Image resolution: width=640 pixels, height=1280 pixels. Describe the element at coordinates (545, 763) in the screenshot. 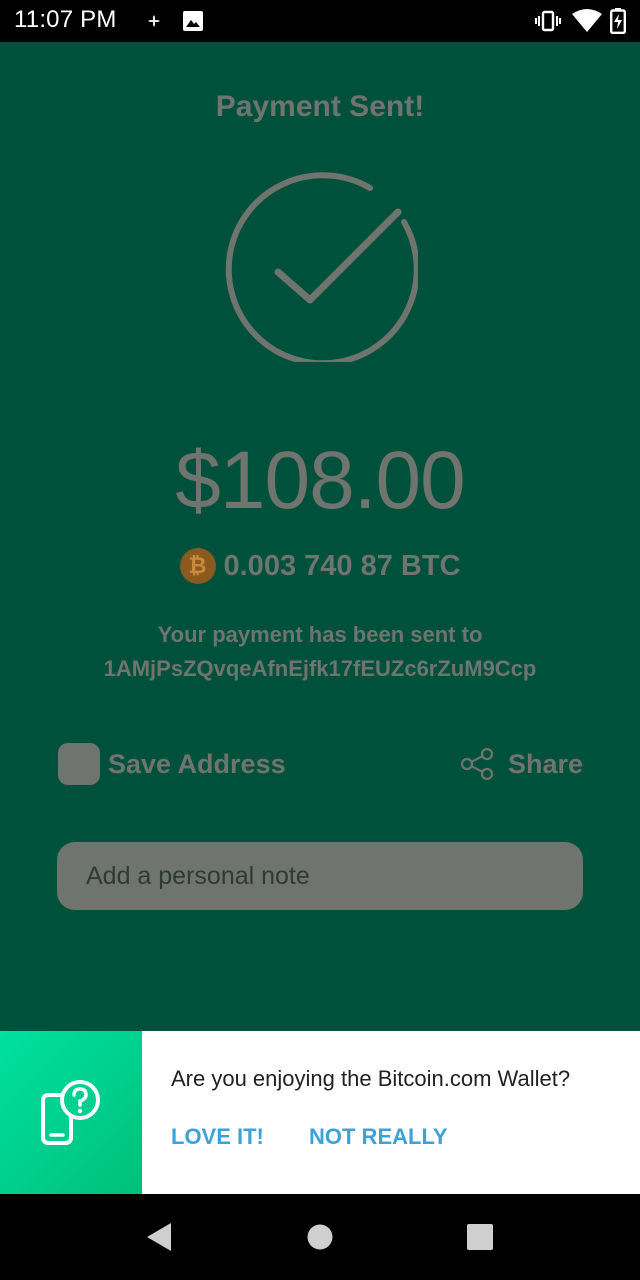

I see `share-label: Share` at that location.